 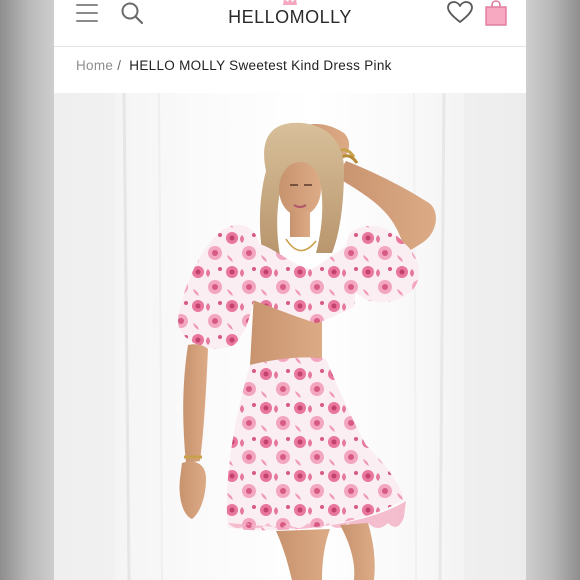 I want to click on menu-icon, so click(x=87, y=13).